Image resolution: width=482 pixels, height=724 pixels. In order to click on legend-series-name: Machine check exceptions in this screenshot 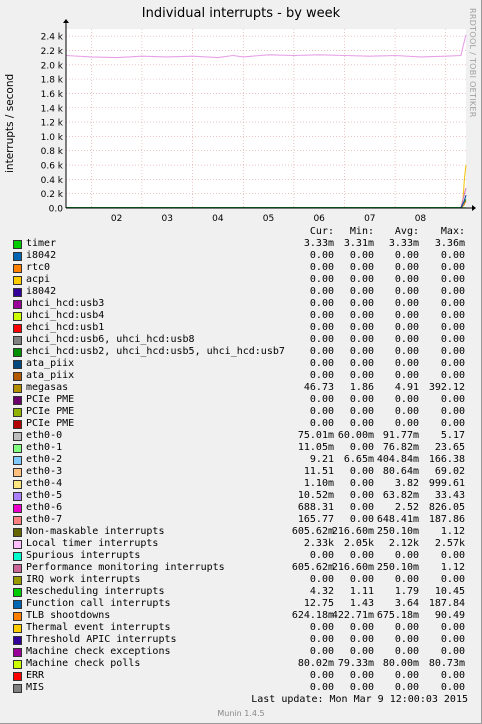, I will do `click(98, 651)`.